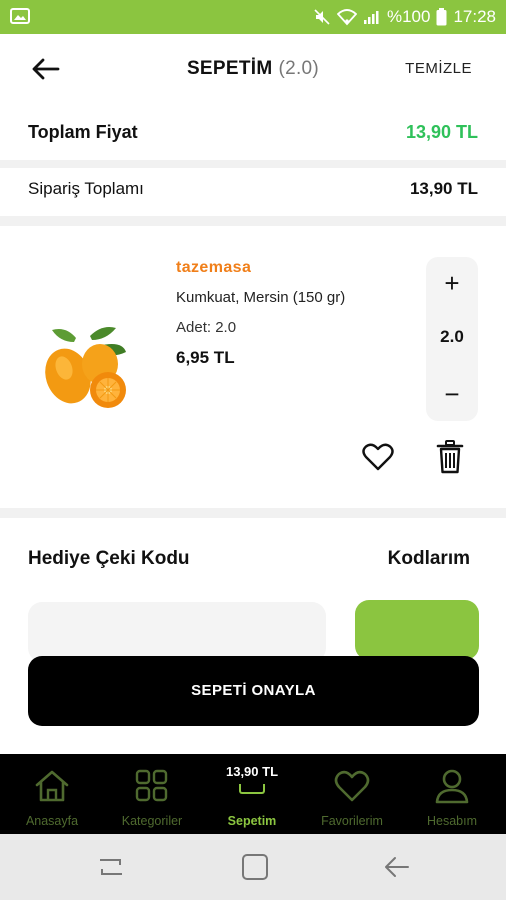  I want to click on nav-item-cart: 13,90 TL Sepetim, so click(252, 796).